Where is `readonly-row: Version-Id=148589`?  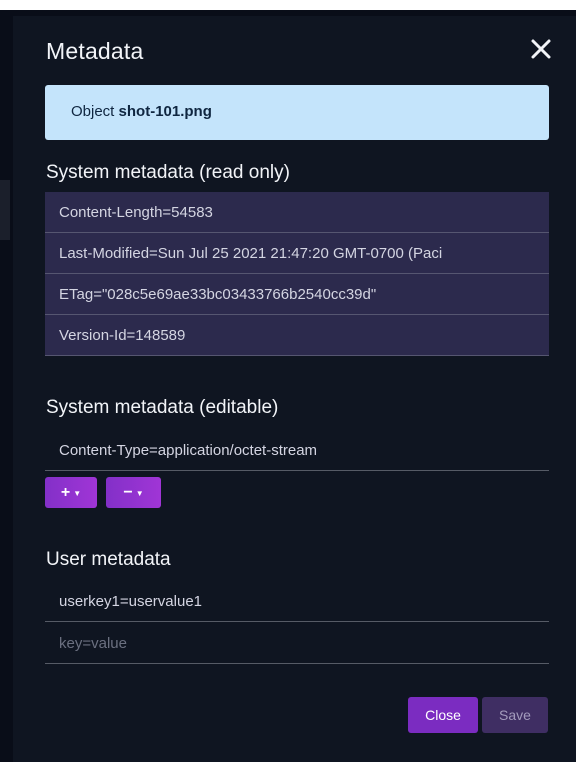
readonly-row: Version-Id=148589 is located at coordinates (297, 335).